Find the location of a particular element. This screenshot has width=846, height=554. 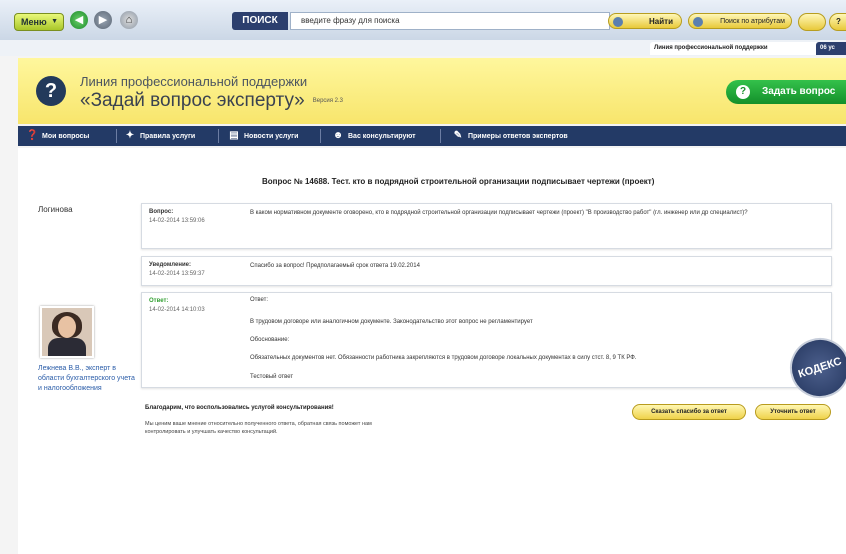

edit-icon: ✎ is located at coordinates (458, 135).